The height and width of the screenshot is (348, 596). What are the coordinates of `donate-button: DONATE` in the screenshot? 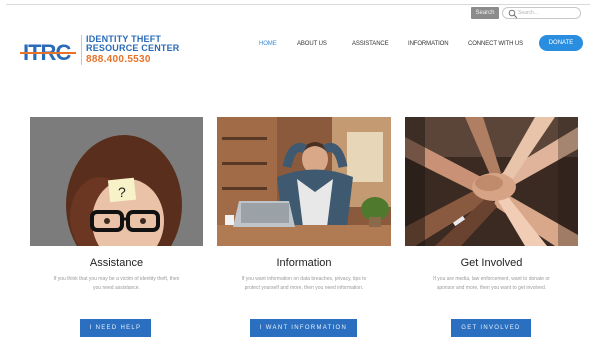 It's located at (561, 43).